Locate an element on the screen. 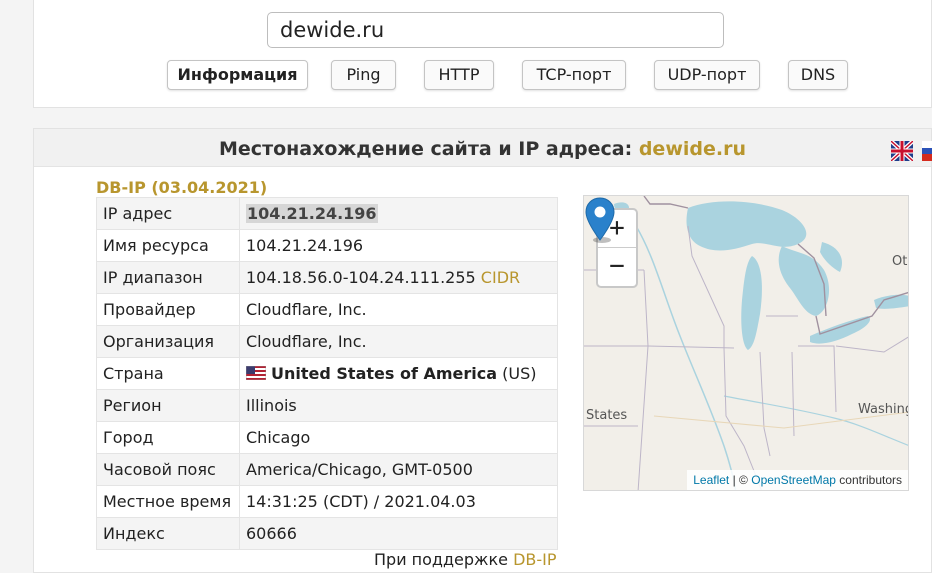 The height and width of the screenshot is (573, 932). localtime-value: 14:31:25 (CDT) / 2021.04.03 is located at coordinates (398, 501).